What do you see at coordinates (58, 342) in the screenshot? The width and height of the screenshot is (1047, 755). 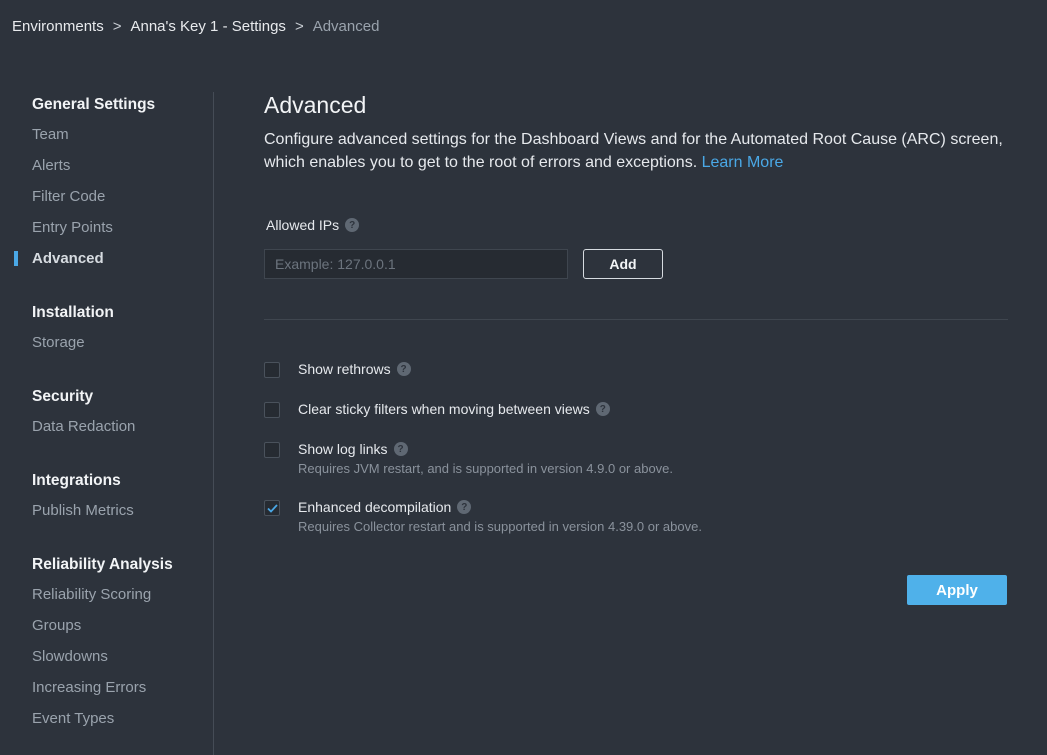 I see `sidebar-item-storage: Storage` at bounding box center [58, 342].